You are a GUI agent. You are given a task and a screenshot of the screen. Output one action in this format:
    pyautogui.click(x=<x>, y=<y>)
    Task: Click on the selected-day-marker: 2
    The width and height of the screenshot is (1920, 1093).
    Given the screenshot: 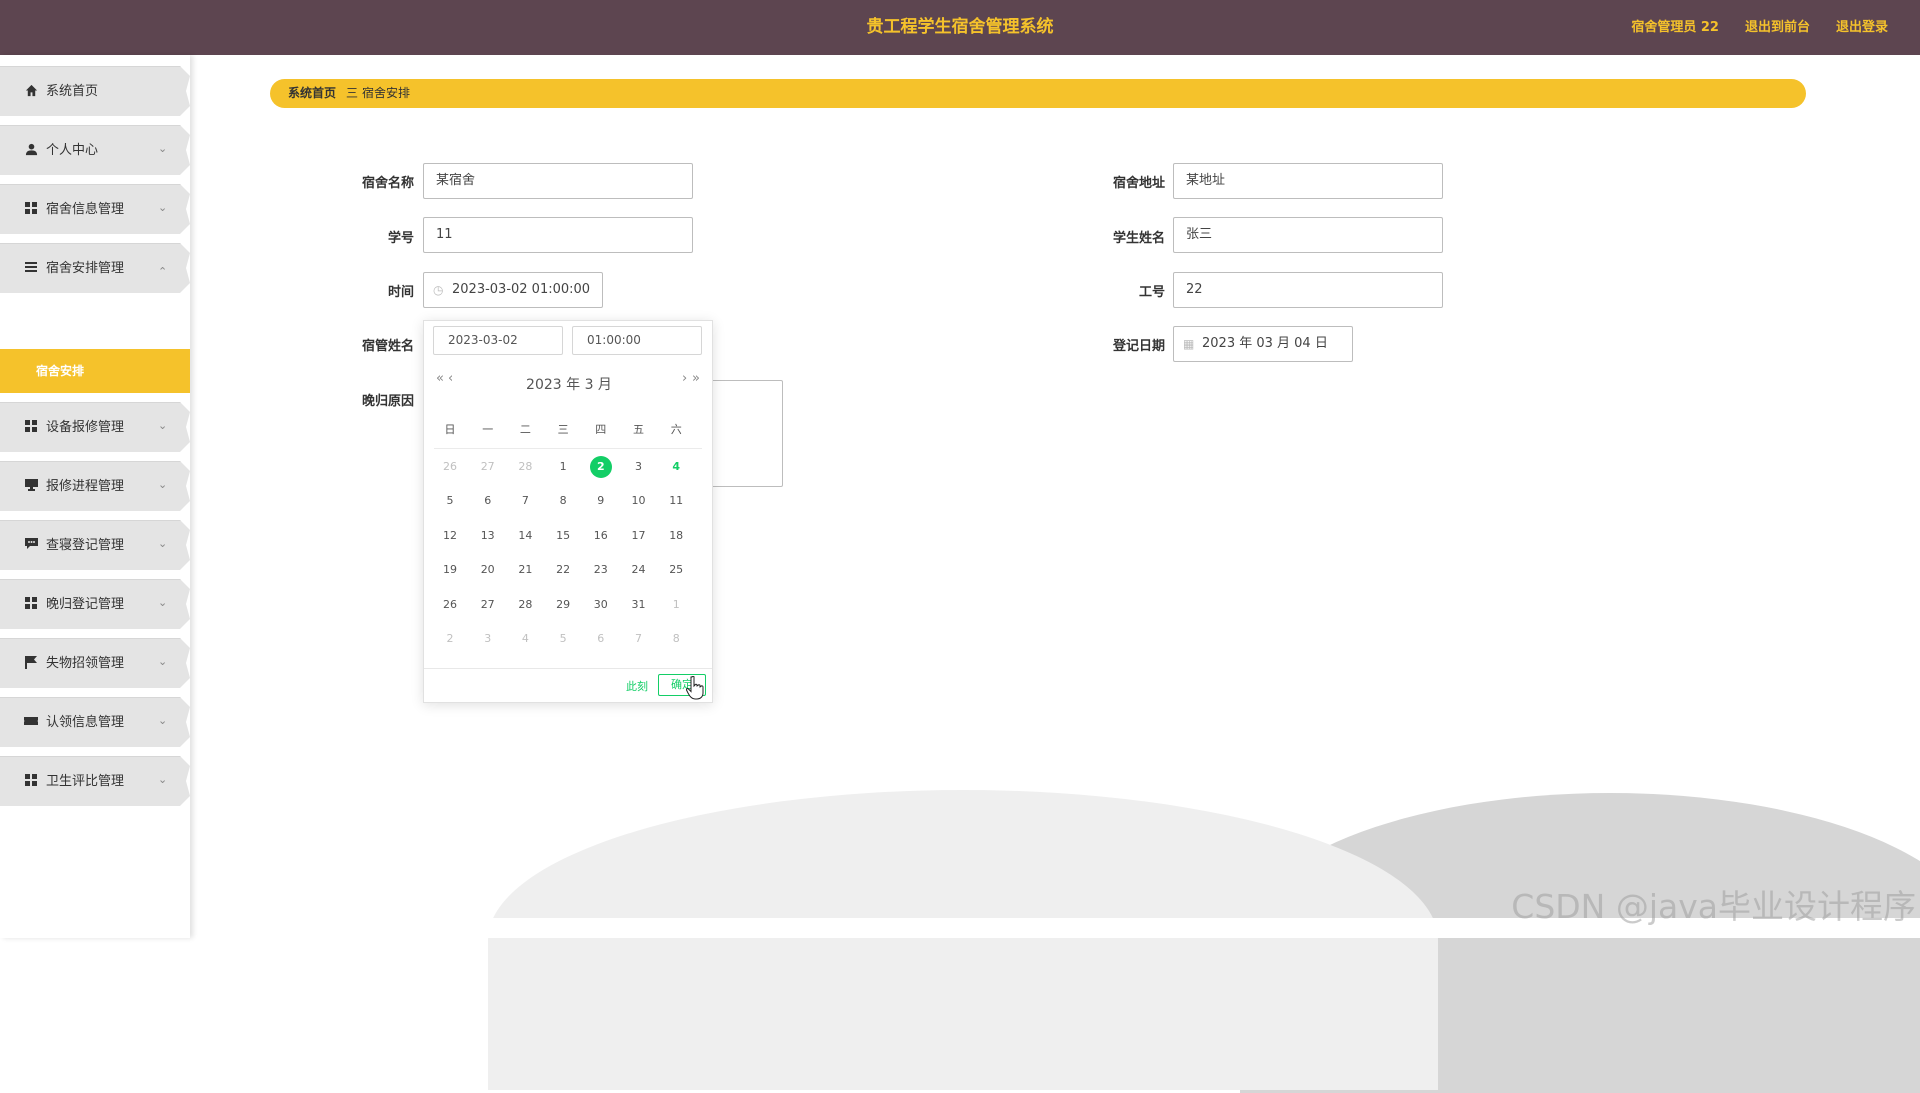 What is the action you would take?
    pyautogui.click(x=600, y=467)
    